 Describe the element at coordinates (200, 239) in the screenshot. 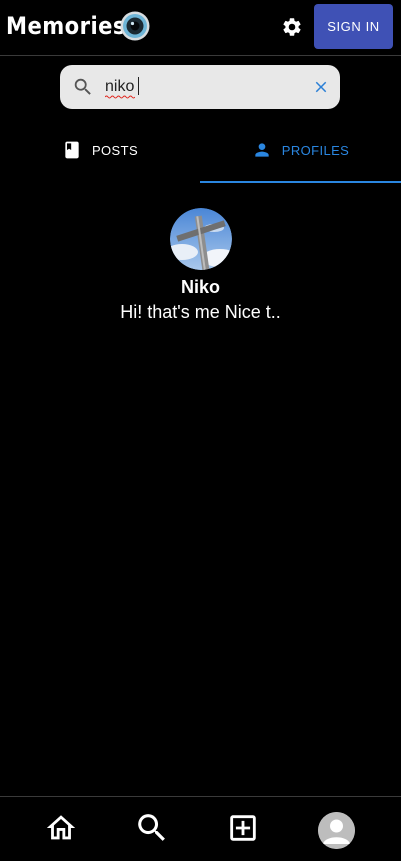

I see `profile-avatar` at that location.